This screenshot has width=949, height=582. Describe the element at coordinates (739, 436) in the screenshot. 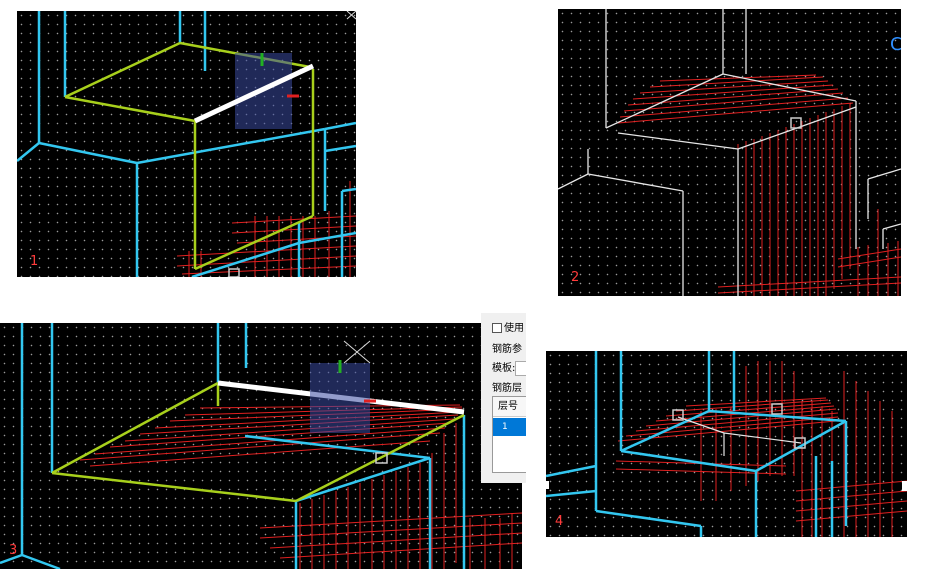

I see `wireframe-white` at that location.